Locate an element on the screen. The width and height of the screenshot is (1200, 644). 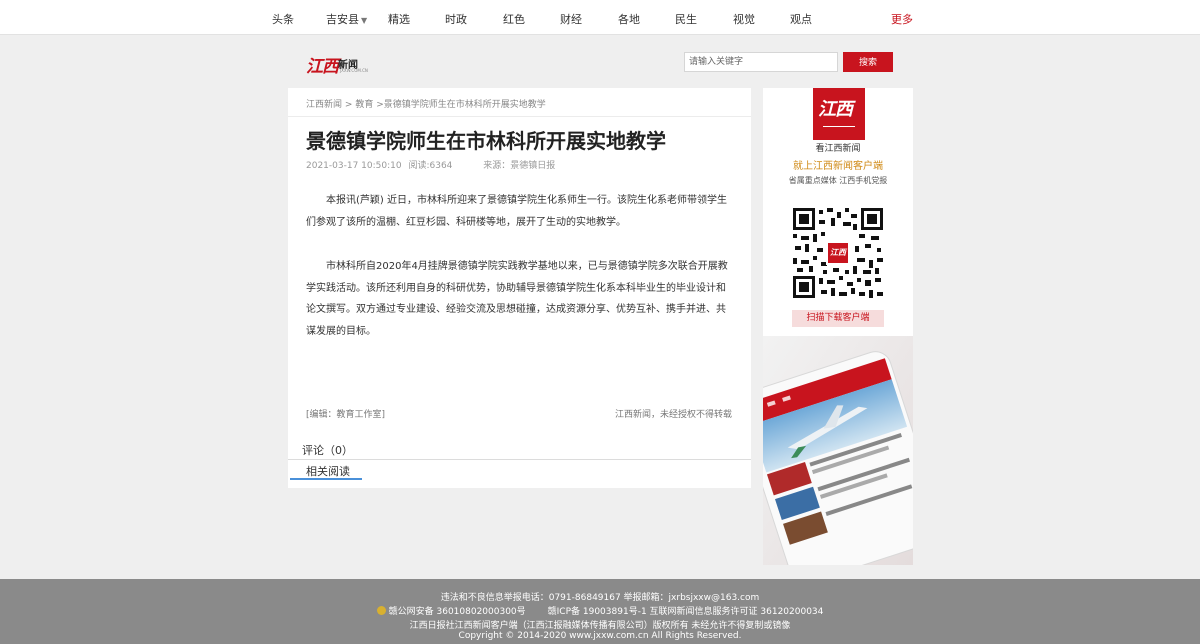
qr-code-icon: 江西 is located at coordinates (838, 253).